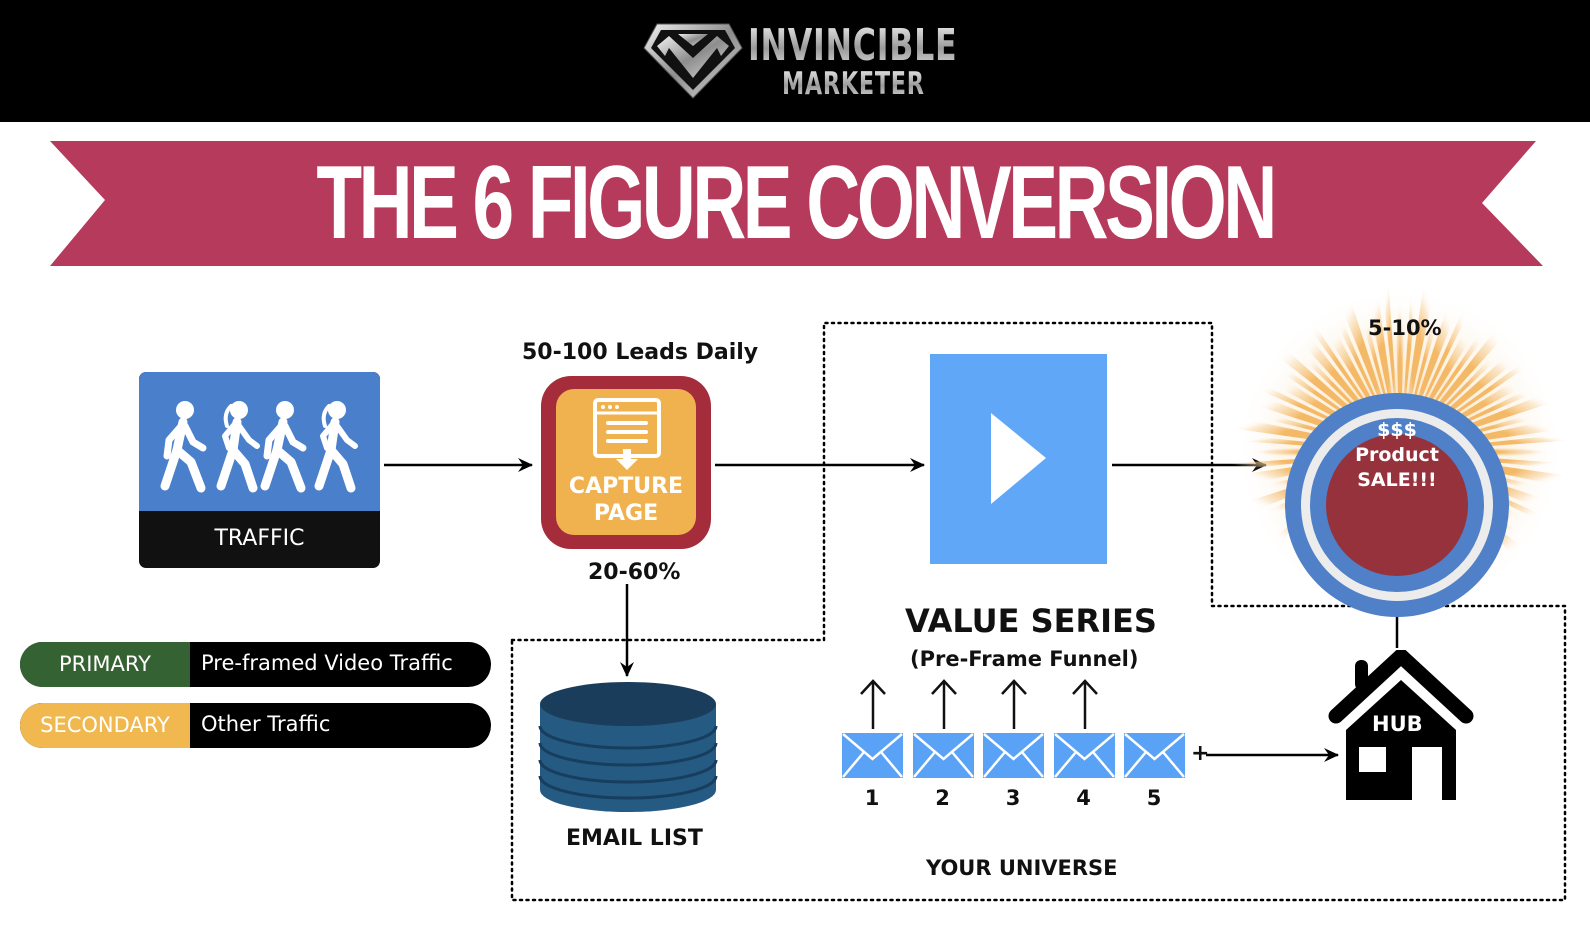 Image resolution: width=1590 pixels, height=947 pixels. I want to click on email-list-label: EMAIL LIST, so click(634, 838).